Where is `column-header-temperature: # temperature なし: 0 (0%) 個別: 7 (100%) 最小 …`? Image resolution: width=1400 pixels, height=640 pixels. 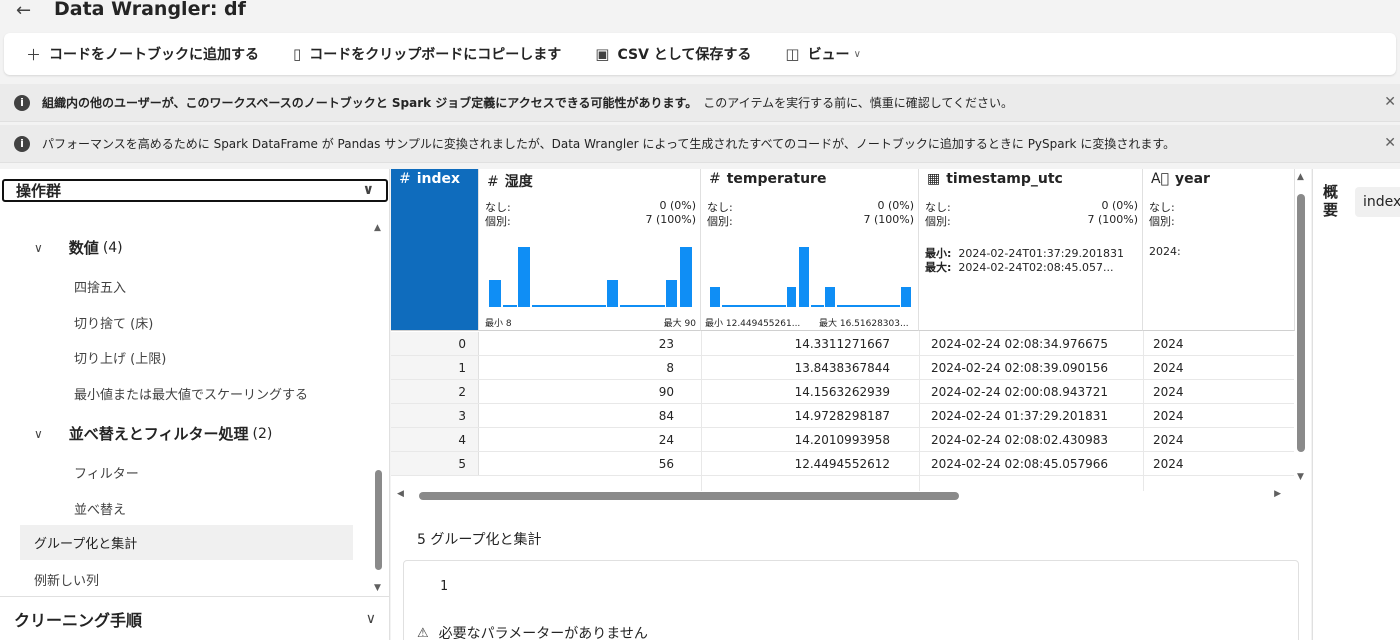 column-header-temperature: # temperature なし: 0 (0%) 個別: 7 (100%) 最小 … is located at coordinates (810, 250).